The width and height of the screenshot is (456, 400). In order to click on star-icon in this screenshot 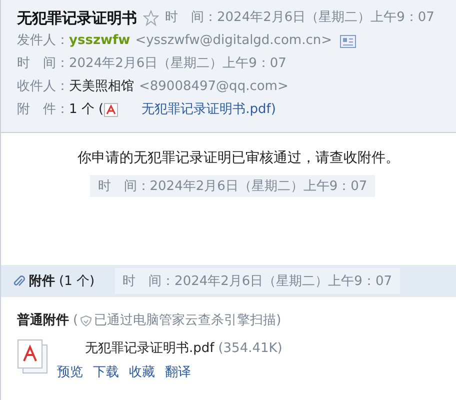, I will do `click(151, 18)`.